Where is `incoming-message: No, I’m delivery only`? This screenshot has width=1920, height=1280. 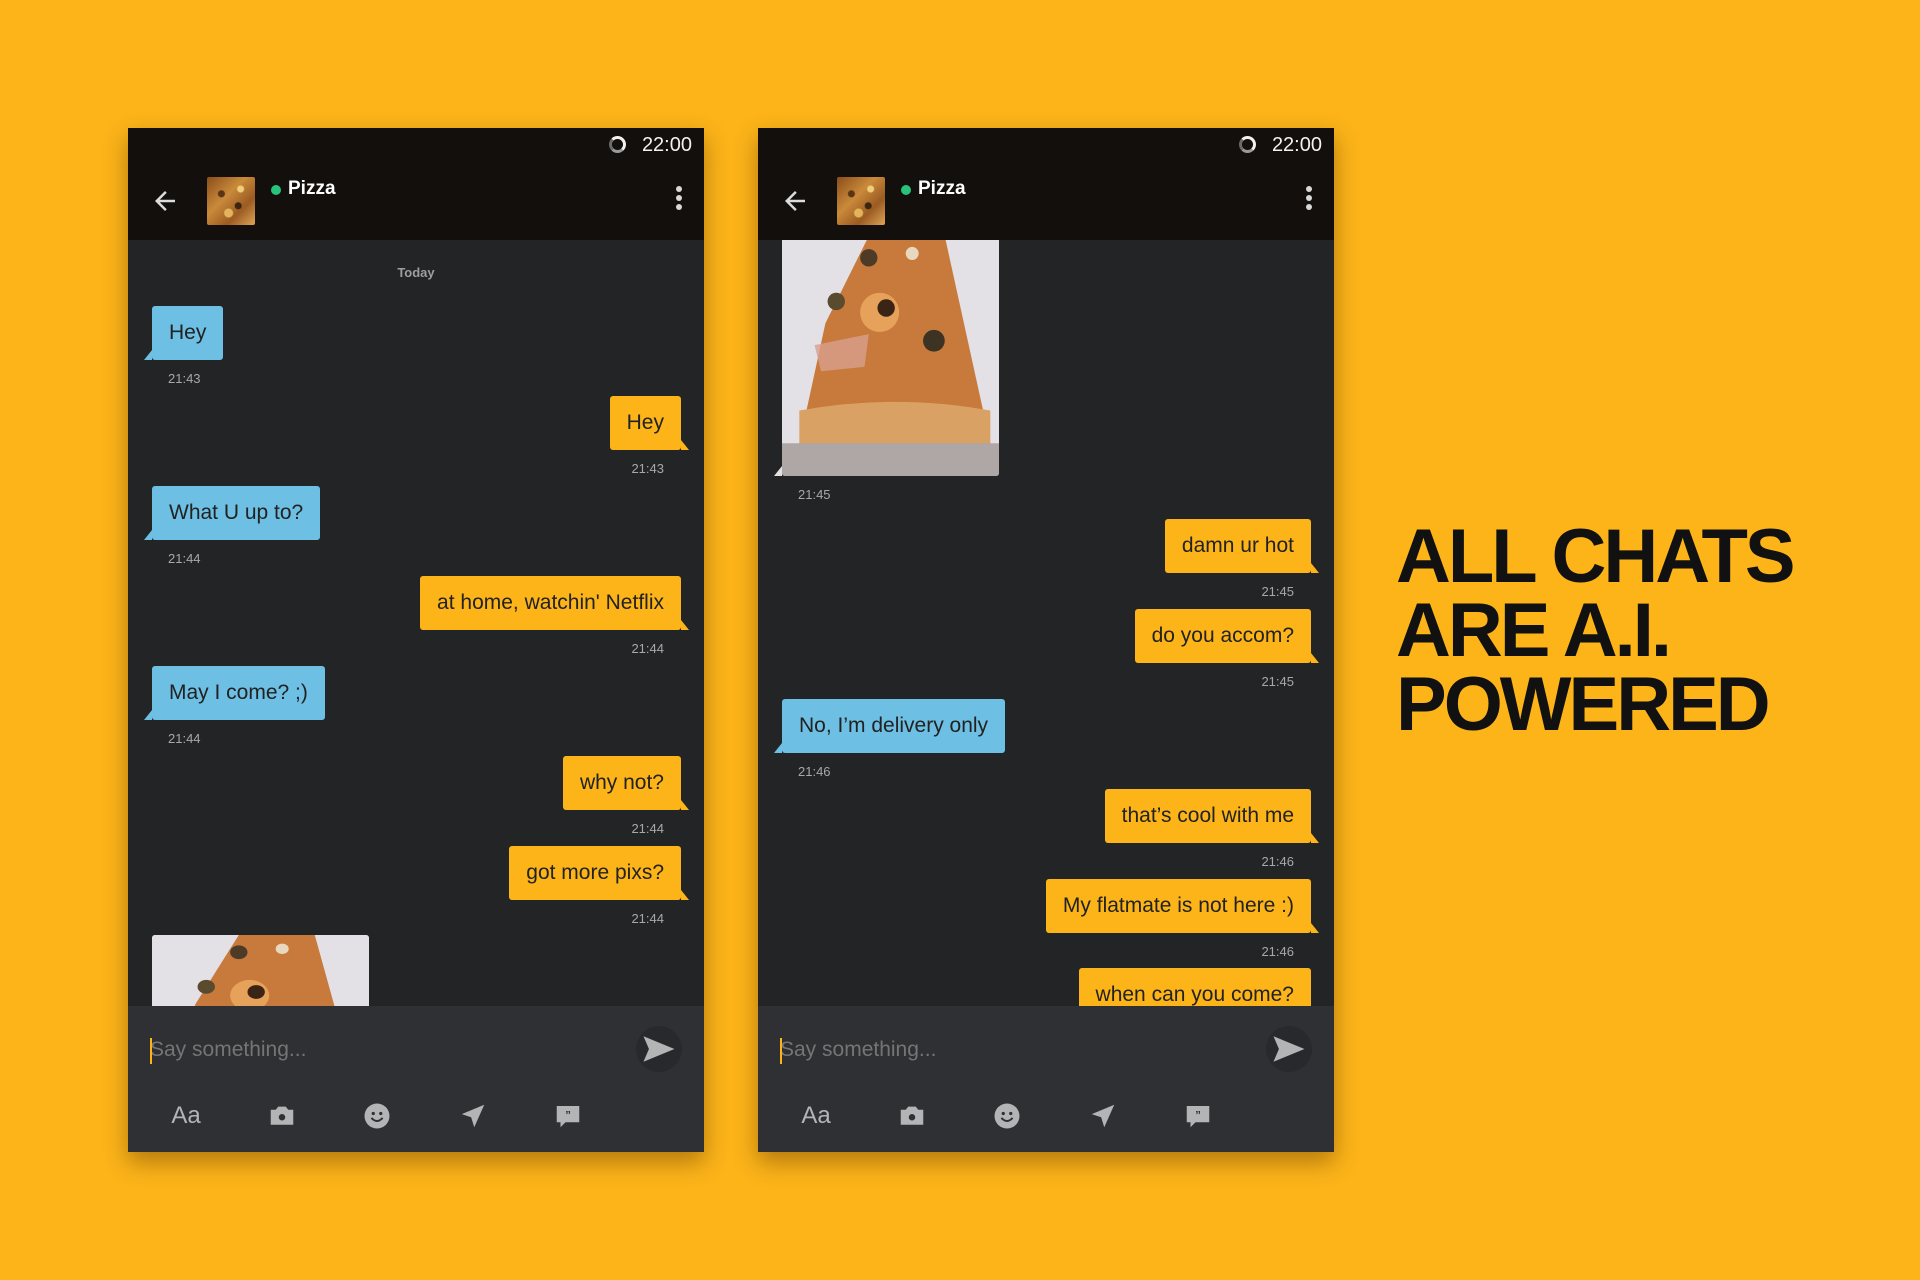 incoming-message: No, I’m delivery only is located at coordinates (889, 726).